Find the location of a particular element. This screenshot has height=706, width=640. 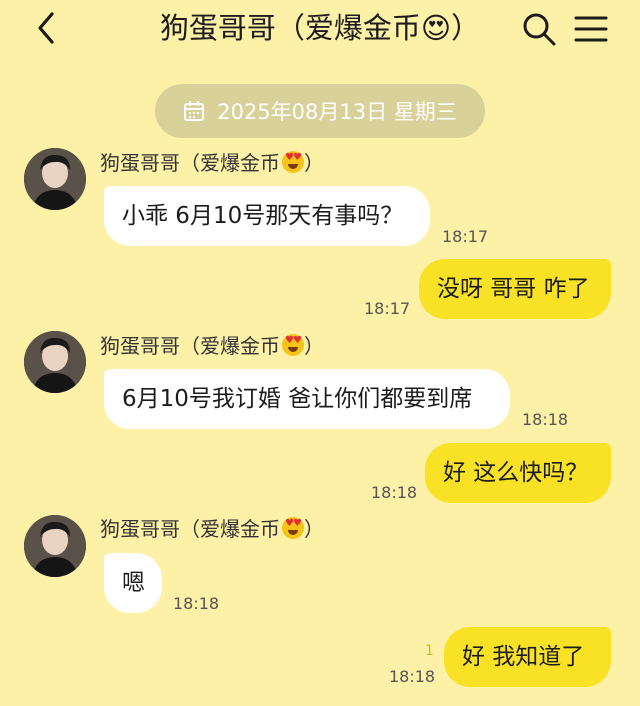

calendar-icon is located at coordinates (194, 111).